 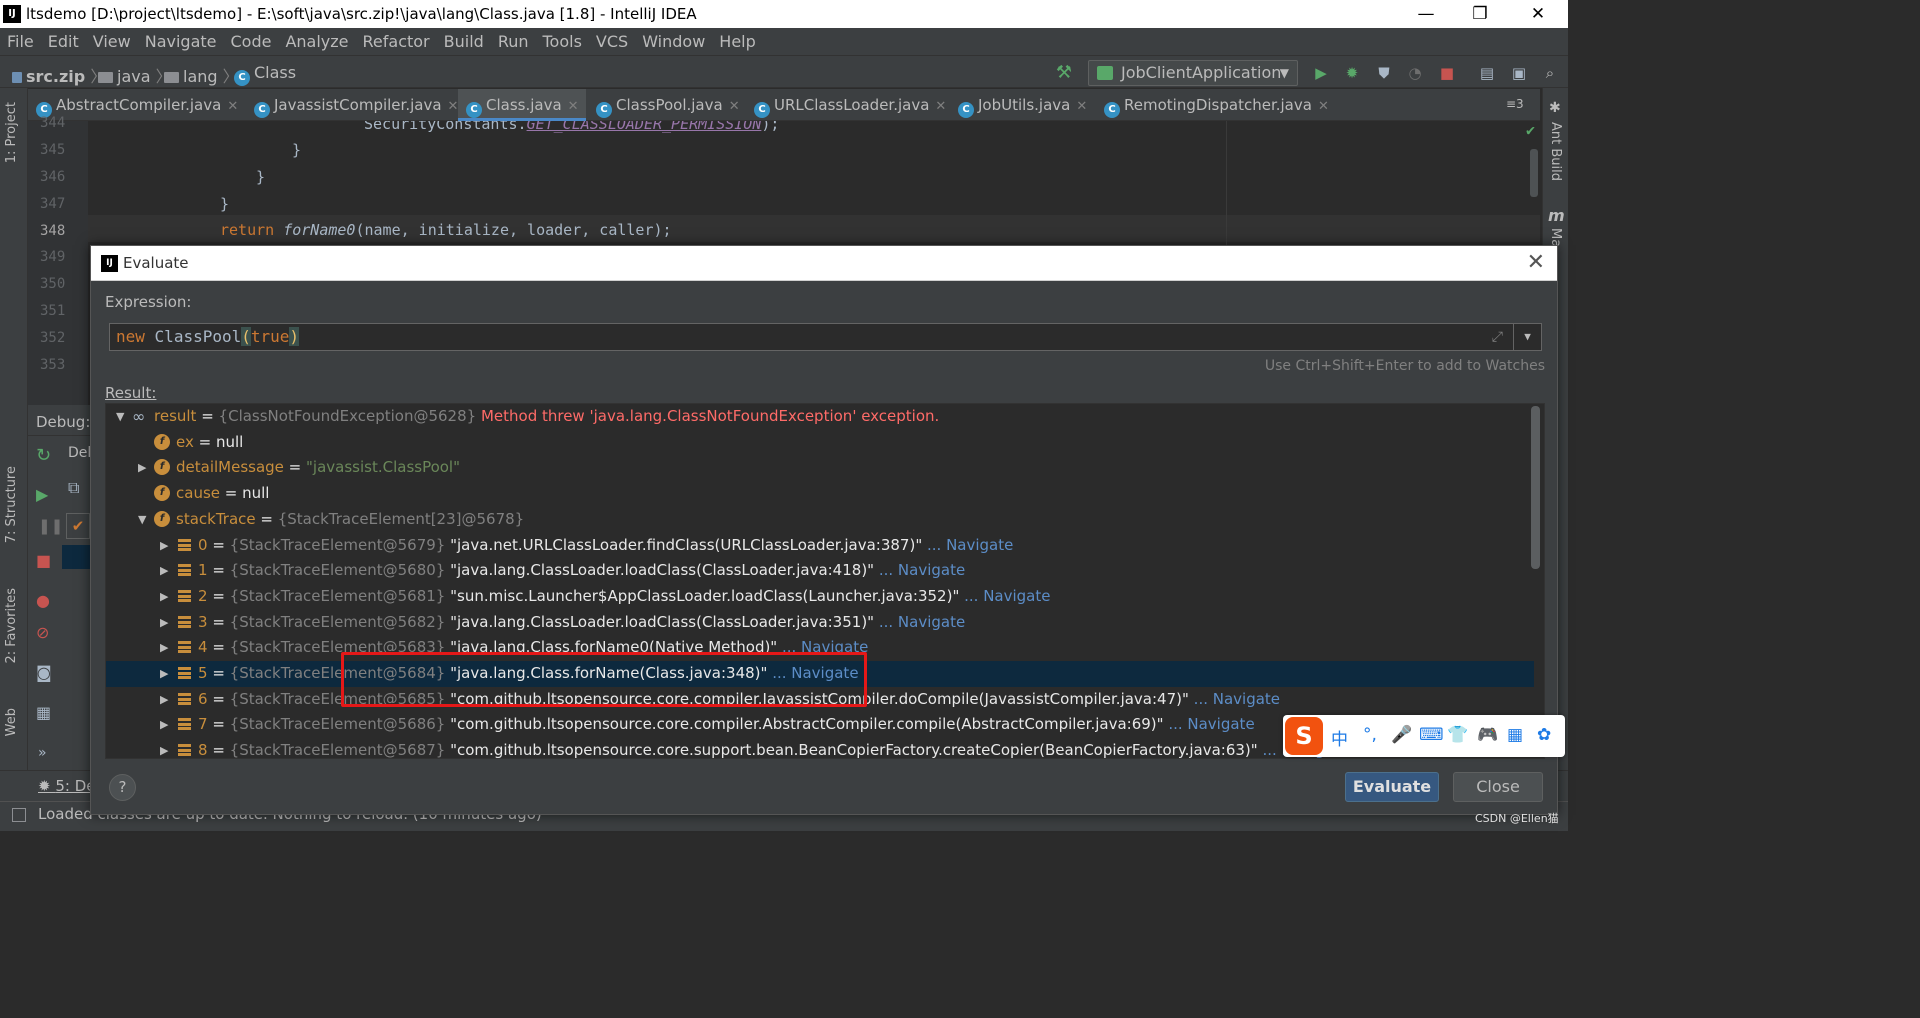 What do you see at coordinates (1321, 73) in the screenshot?
I see `run-icon: ▶` at bounding box center [1321, 73].